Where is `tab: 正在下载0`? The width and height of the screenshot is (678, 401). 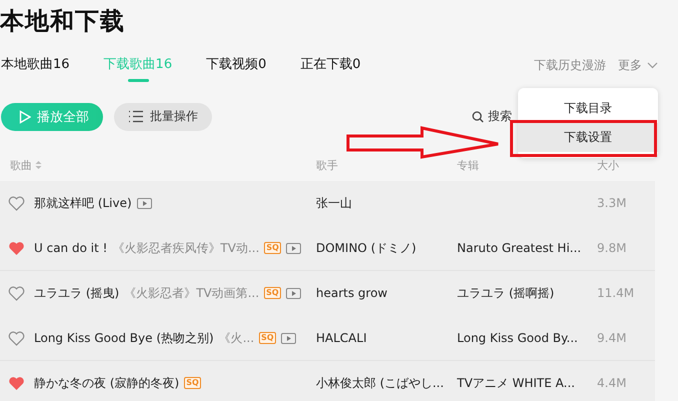
tab: 正在下载0 is located at coordinates (330, 69).